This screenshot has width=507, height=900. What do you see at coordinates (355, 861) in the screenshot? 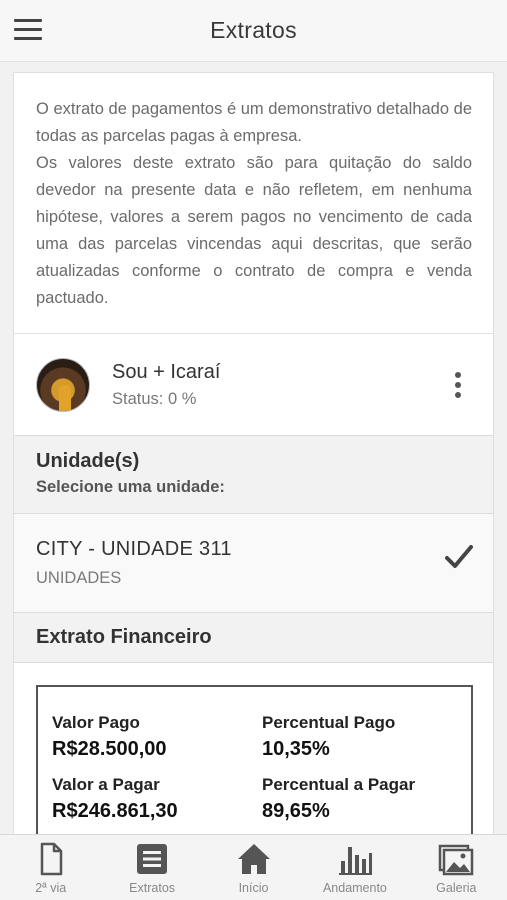
I see `bar-chart-icon` at bounding box center [355, 861].